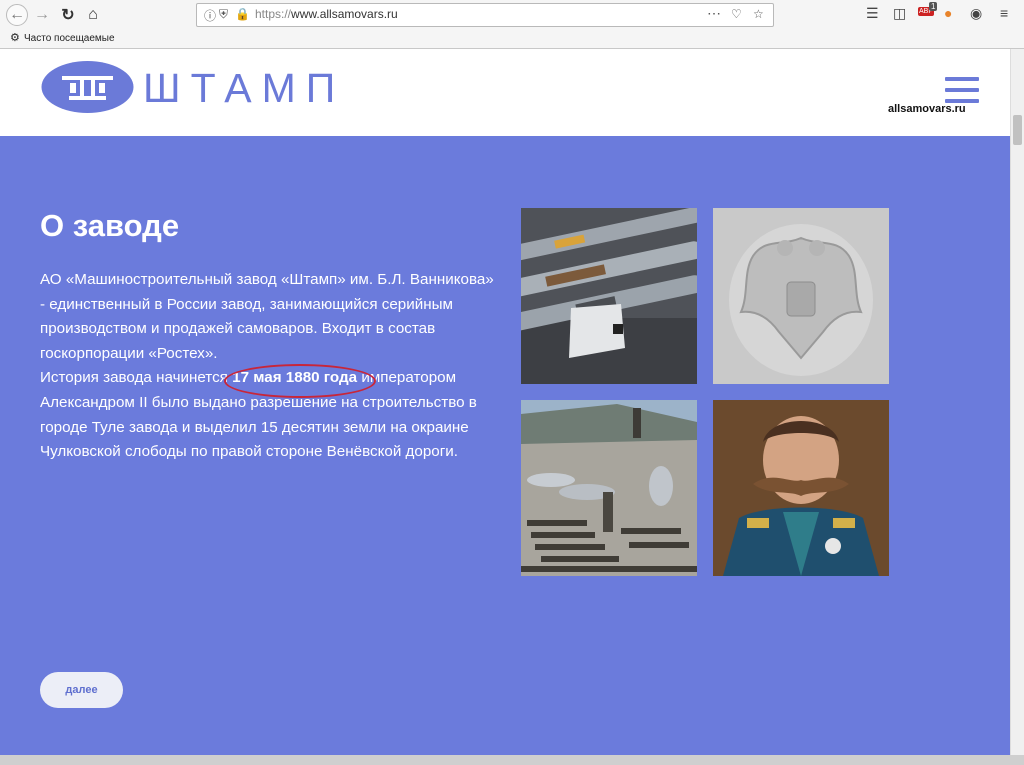 The height and width of the screenshot is (765, 1024). I want to click on section-title: О заводе, so click(110, 225).